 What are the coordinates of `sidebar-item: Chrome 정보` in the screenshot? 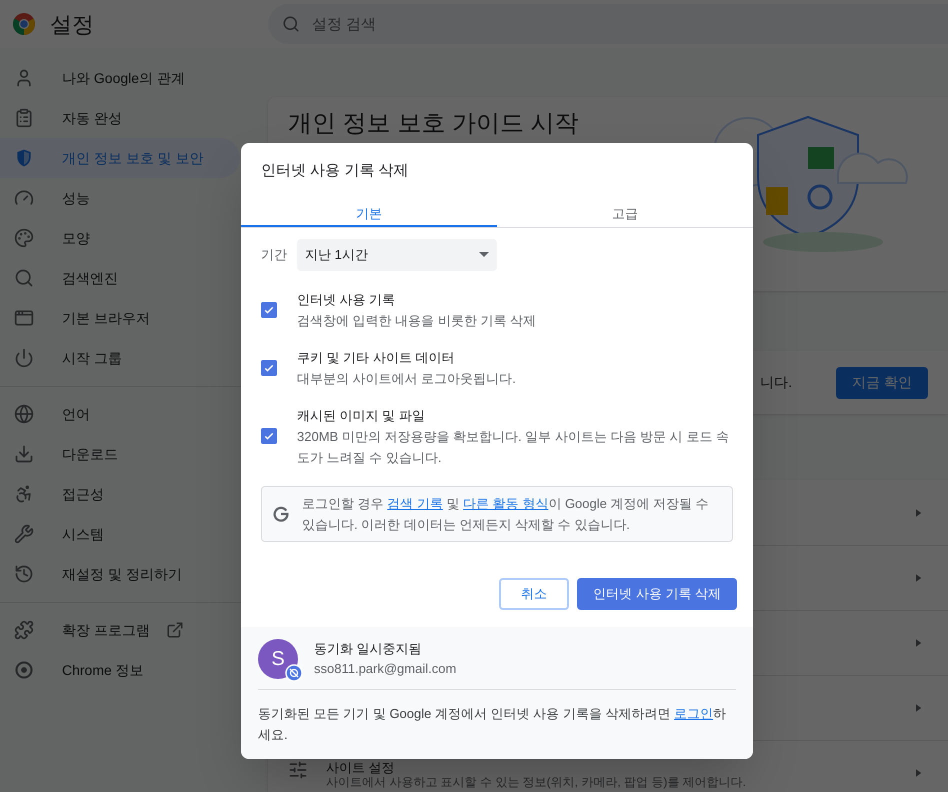 It's located at (120, 670).